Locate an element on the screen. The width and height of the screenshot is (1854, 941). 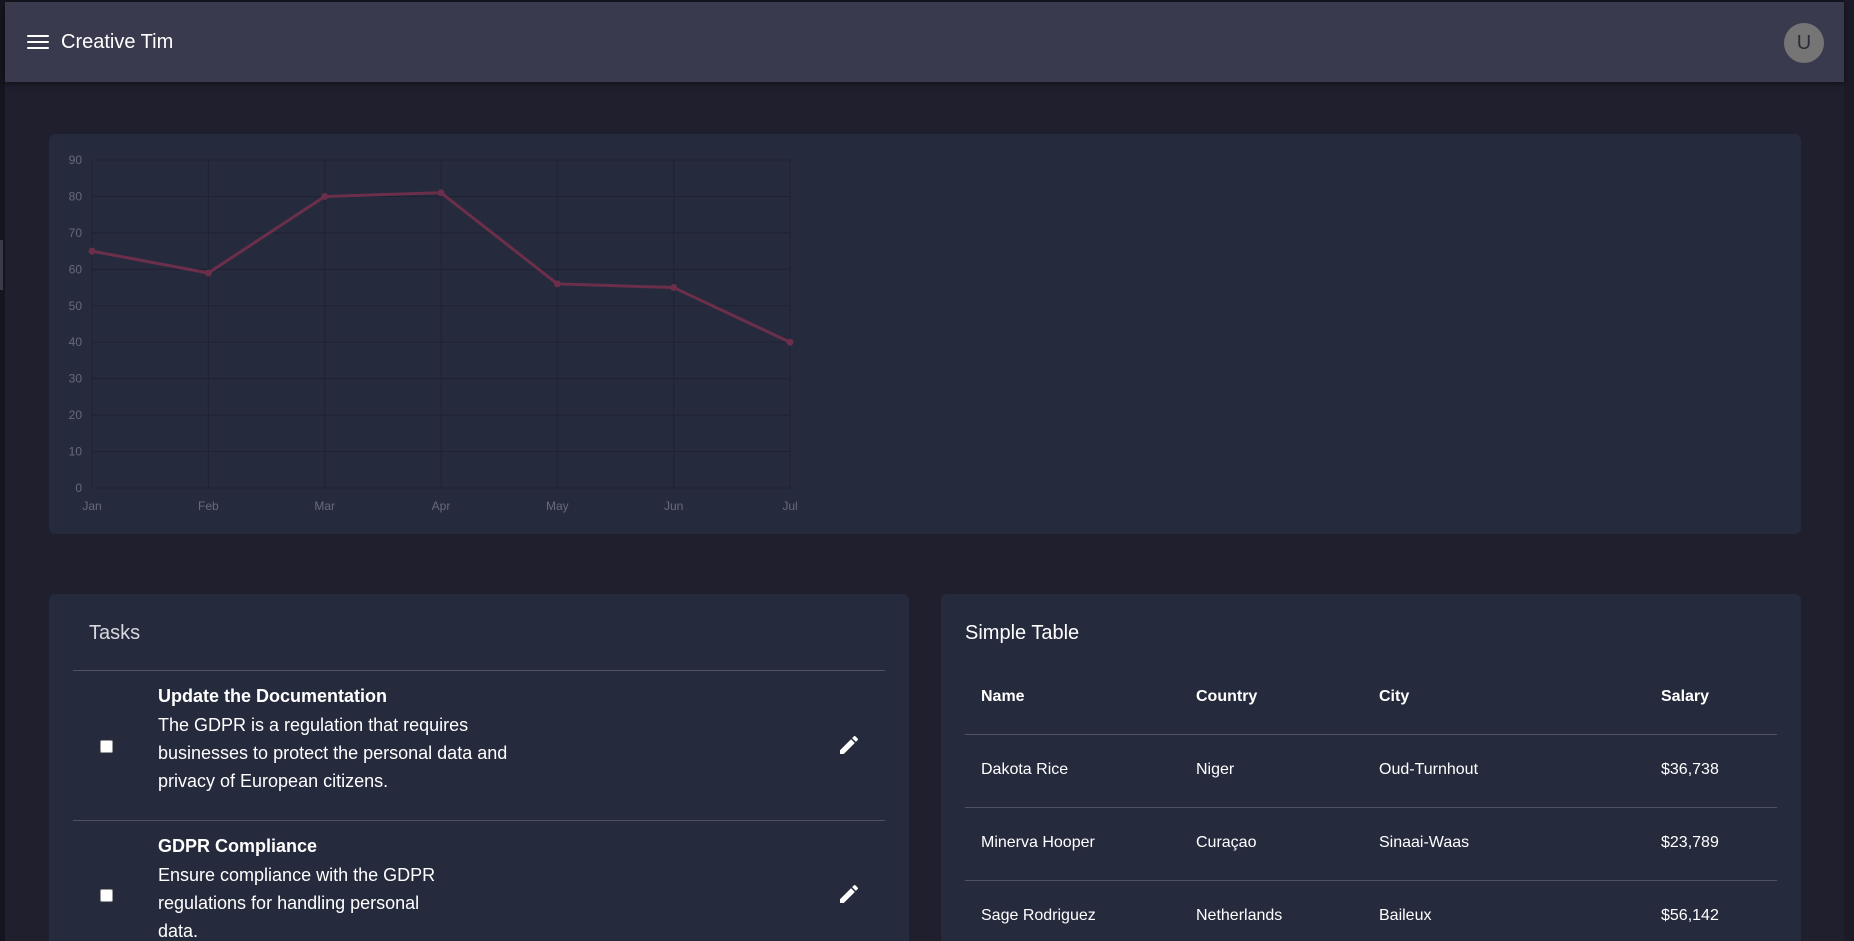
table-header-salary: Salary is located at coordinates (1685, 696).